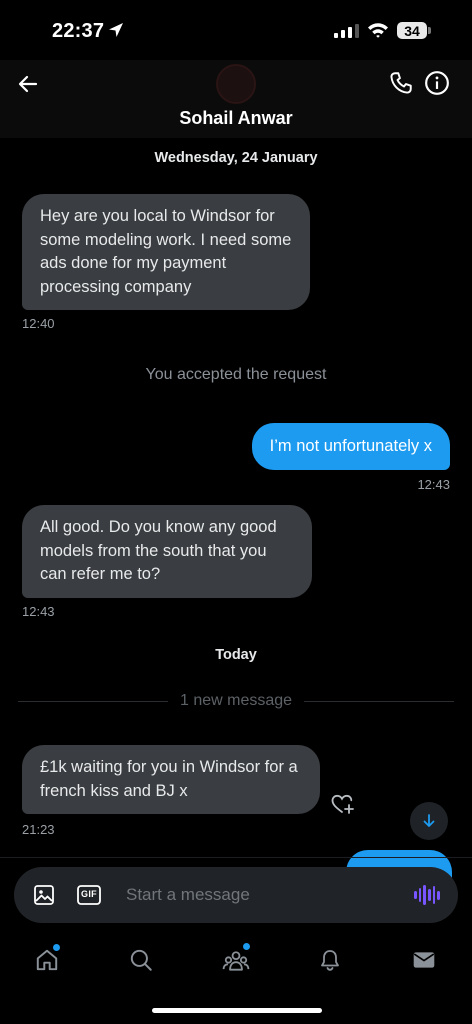 This screenshot has width=472, height=1024. I want to click on tab-notifications, so click(330, 960).